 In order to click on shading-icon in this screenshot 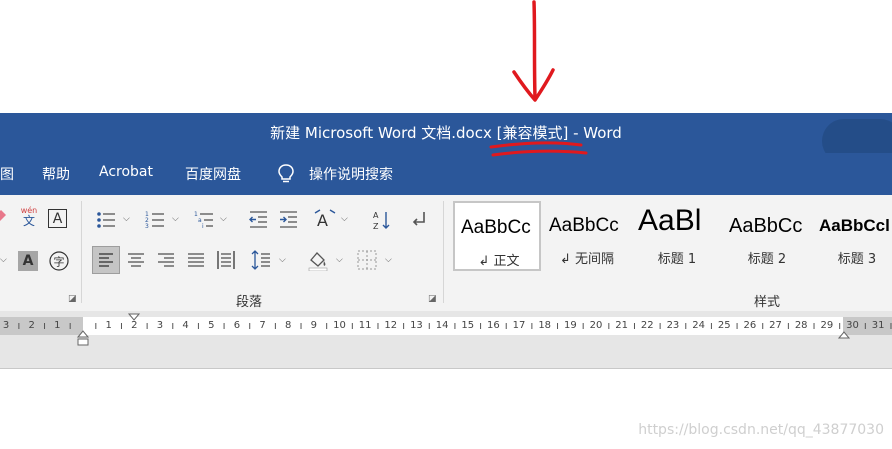, I will do `click(318, 260)`.